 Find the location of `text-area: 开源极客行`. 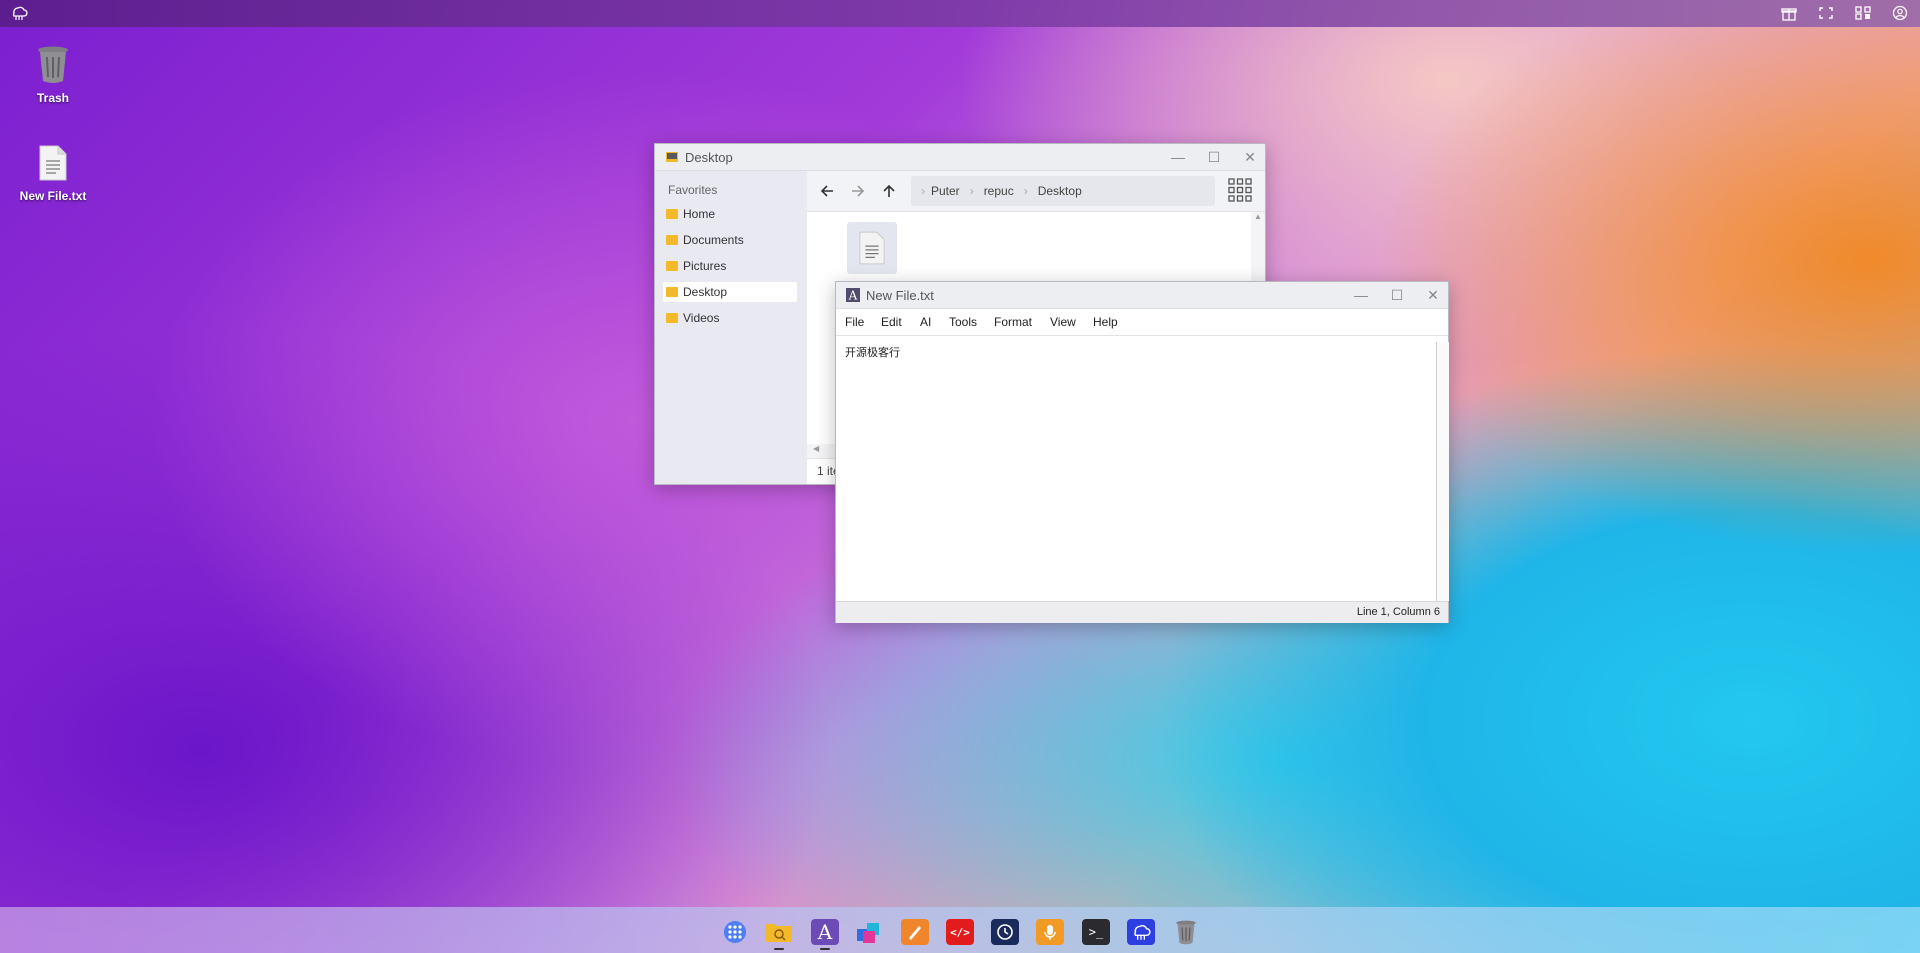

text-area: 开源极客行 is located at coordinates (1136, 468).